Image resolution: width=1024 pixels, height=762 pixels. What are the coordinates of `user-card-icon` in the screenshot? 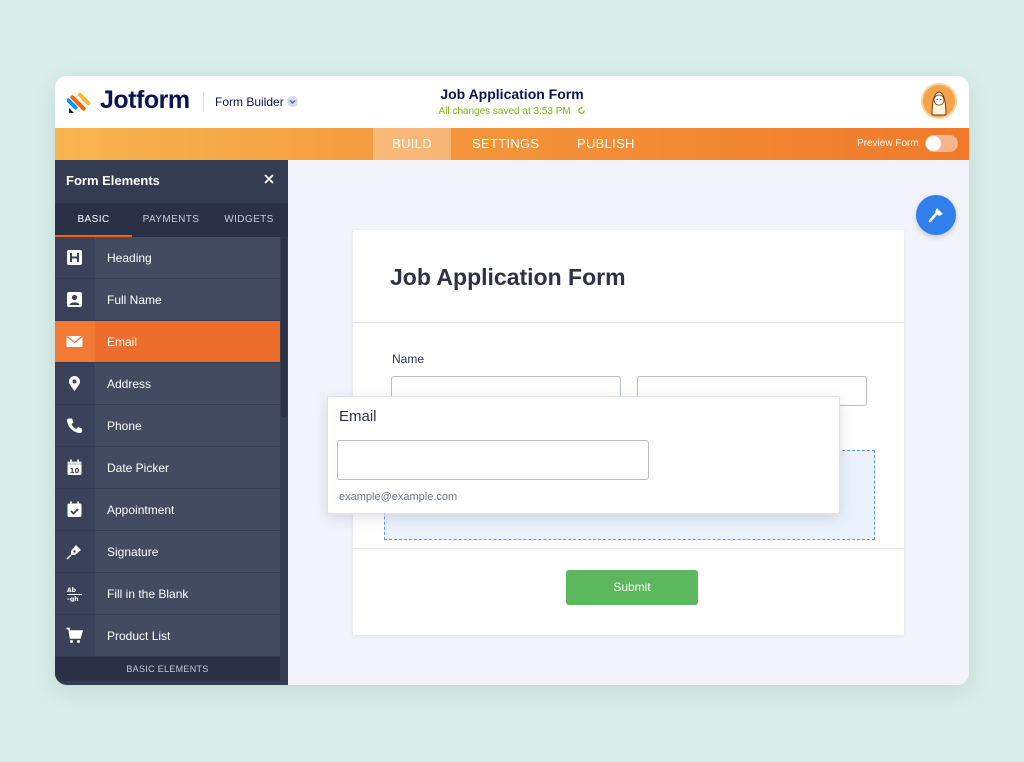 It's located at (74, 299).